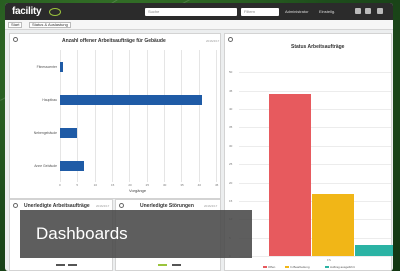 Image resolution: width=400 pixels, height=271 pixels. Describe the element at coordinates (297, 11) in the screenshot. I see `user-name: Administrator` at that location.